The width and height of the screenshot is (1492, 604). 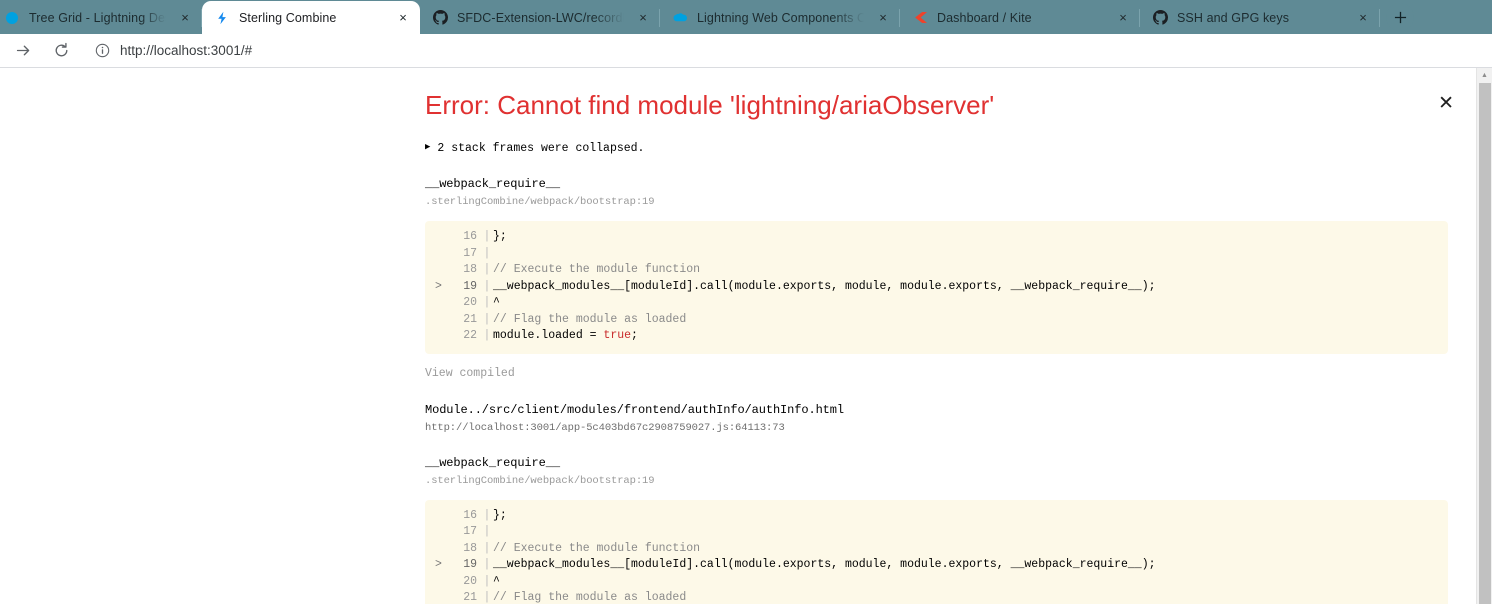 I want to click on new-tab-button, so click(x=1400, y=17).